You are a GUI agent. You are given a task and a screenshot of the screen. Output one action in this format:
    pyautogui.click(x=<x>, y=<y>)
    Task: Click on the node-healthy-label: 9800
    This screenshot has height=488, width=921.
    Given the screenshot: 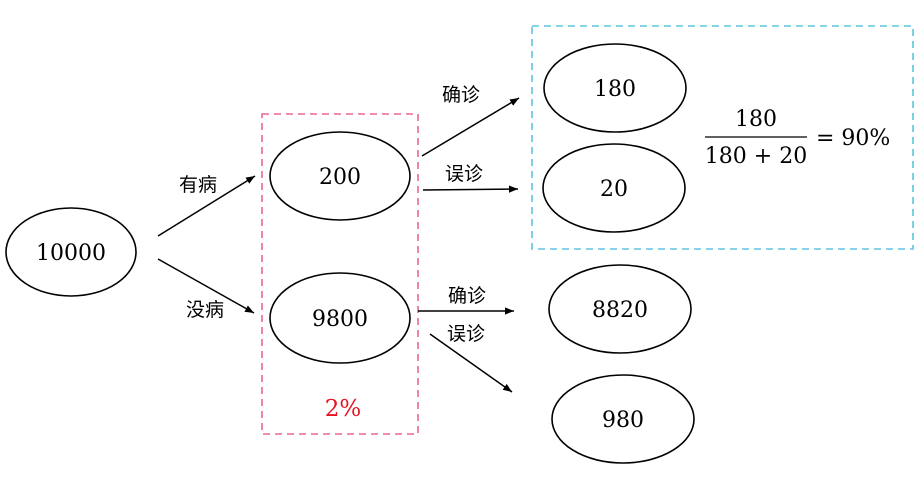 What is the action you would take?
    pyautogui.click(x=340, y=319)
    